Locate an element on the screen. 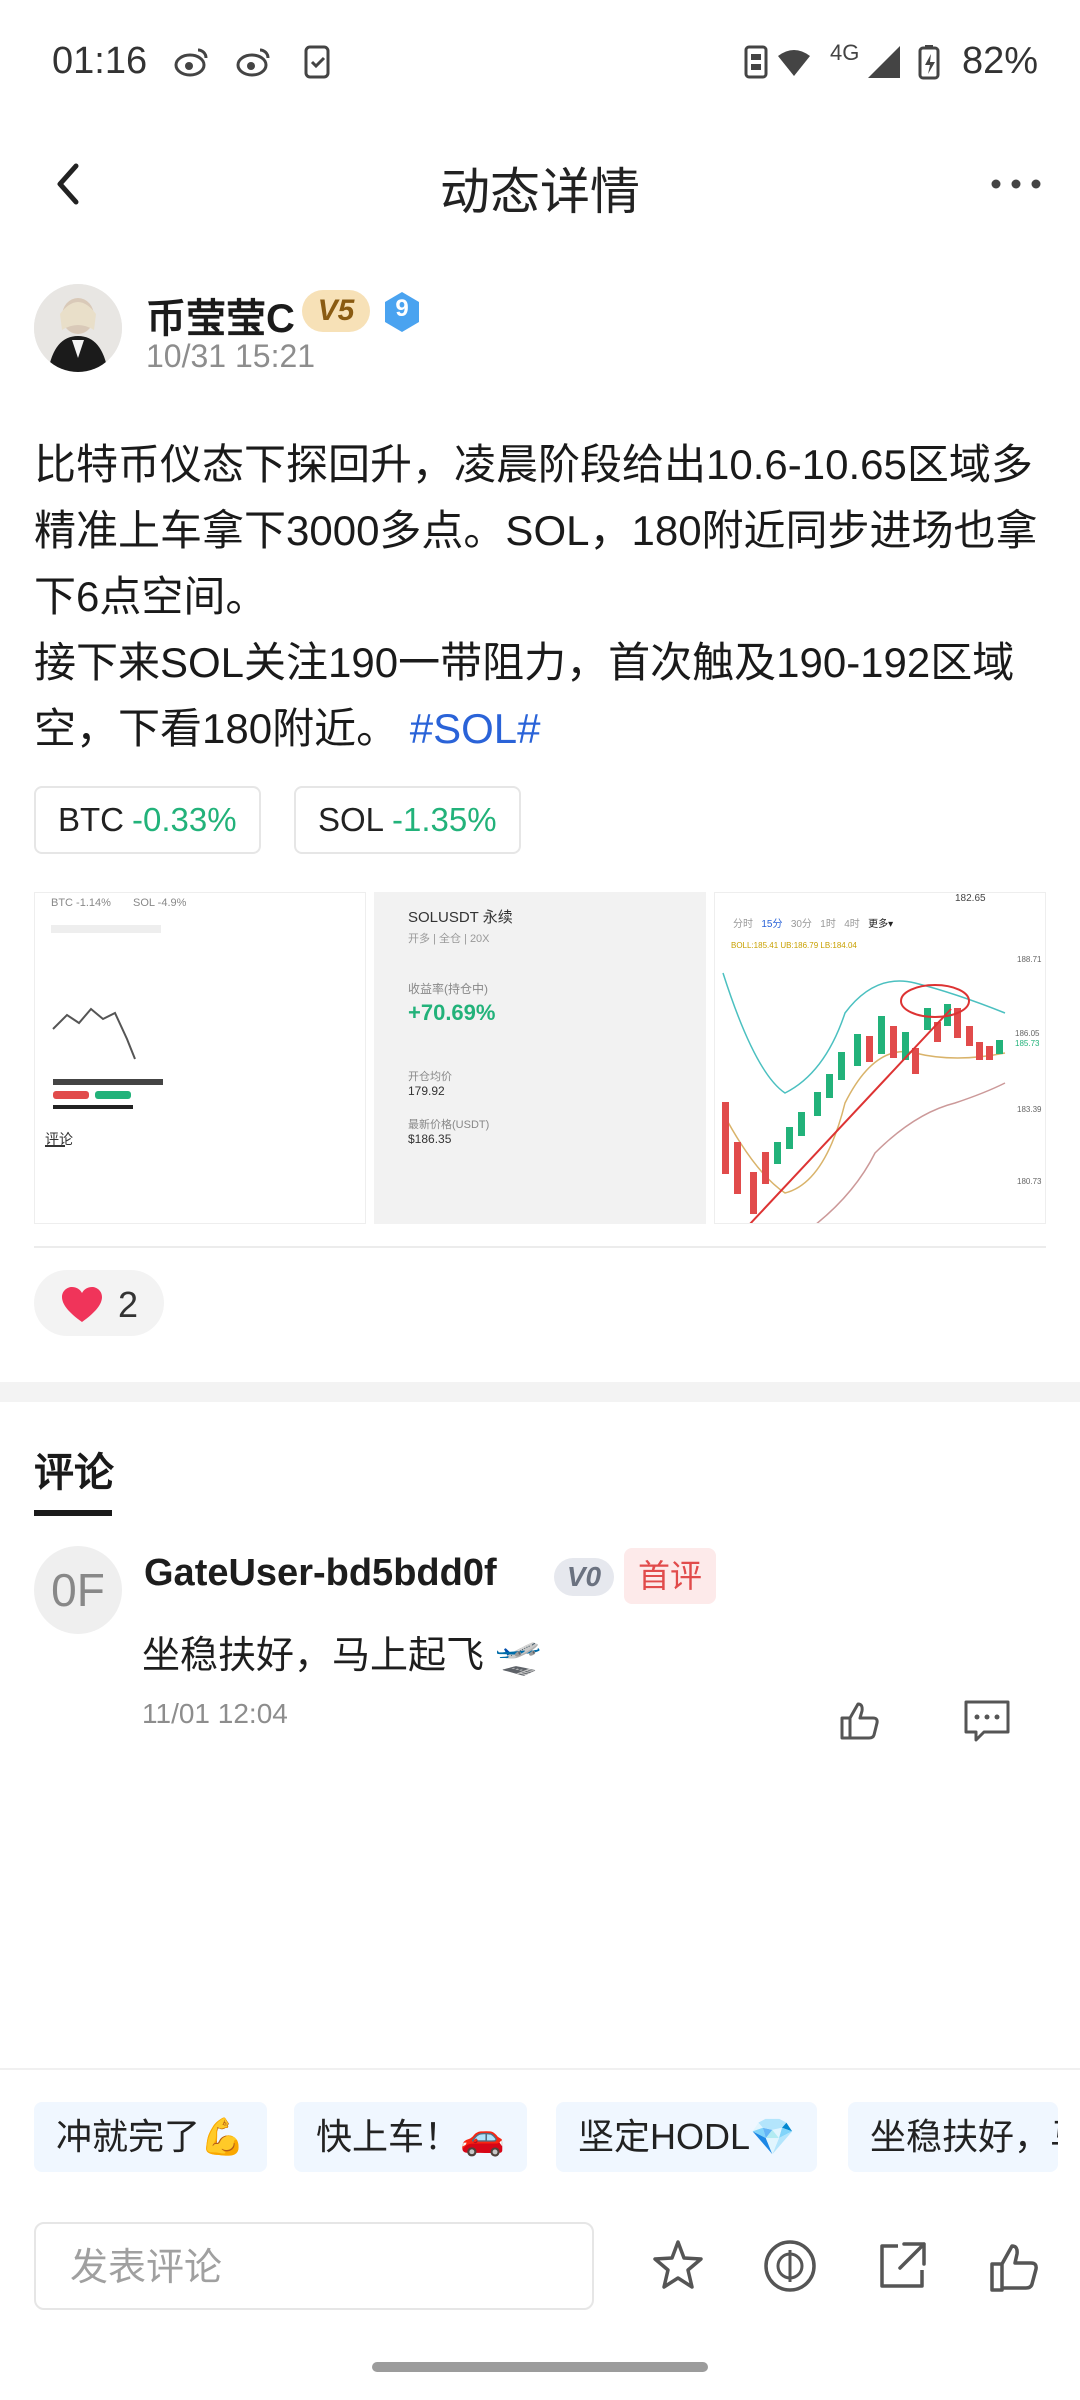 The height and width of the screenshot is (2400, 1080). quick-reply-chip: 坐稳扶好，马上起飞 is located at coordinates (953, 2137).